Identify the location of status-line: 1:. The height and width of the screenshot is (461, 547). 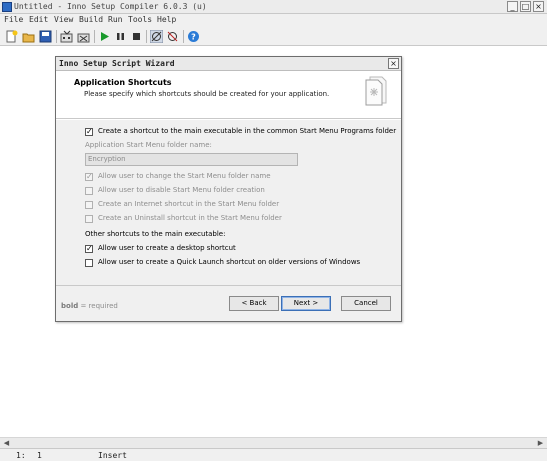
(21, 455).